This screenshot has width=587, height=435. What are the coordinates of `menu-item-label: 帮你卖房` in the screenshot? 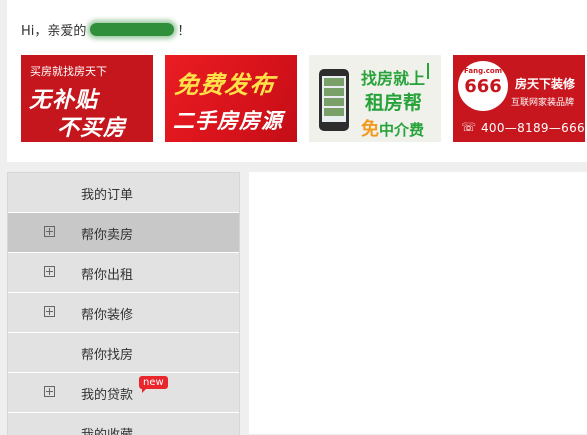 It's located at (107, 235).